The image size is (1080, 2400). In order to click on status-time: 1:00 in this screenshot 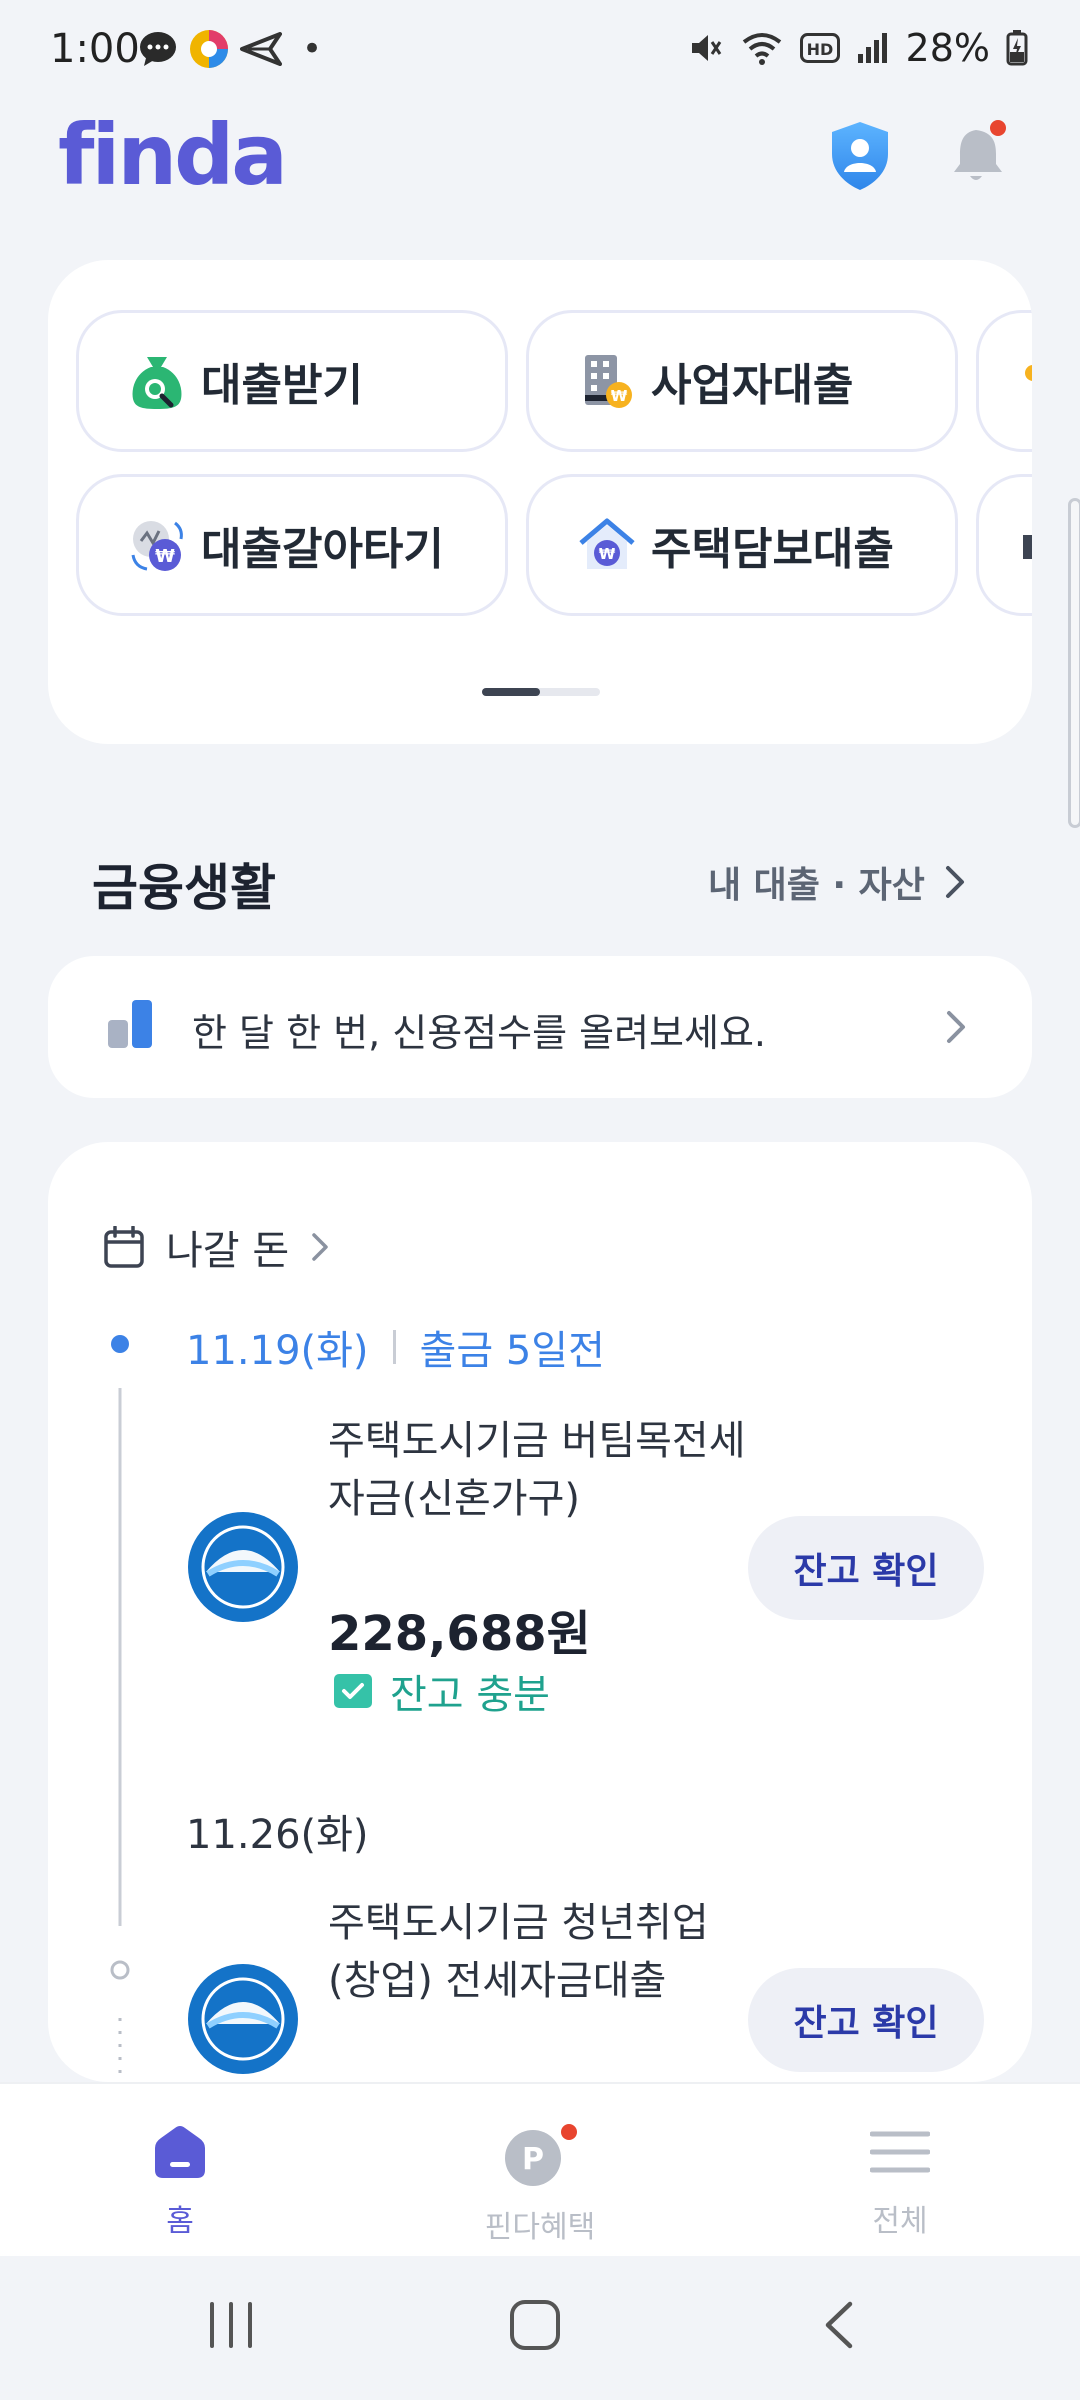, I will do `click(95, 49)`.